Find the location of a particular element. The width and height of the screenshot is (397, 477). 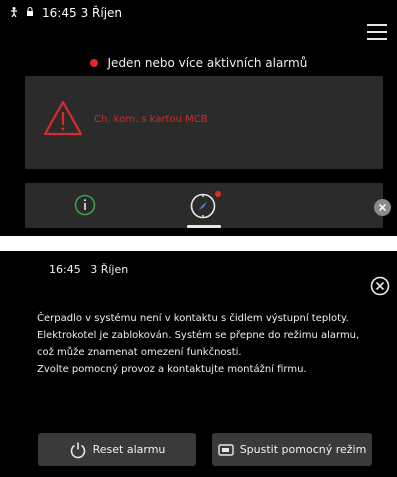

person-icon is located at coordinates (14, 13).